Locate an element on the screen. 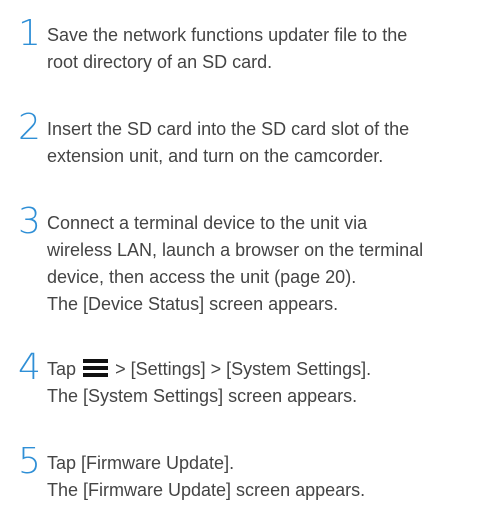  step-text-line: The [System Settings] screen appears. is located at coordinates (202, 396).